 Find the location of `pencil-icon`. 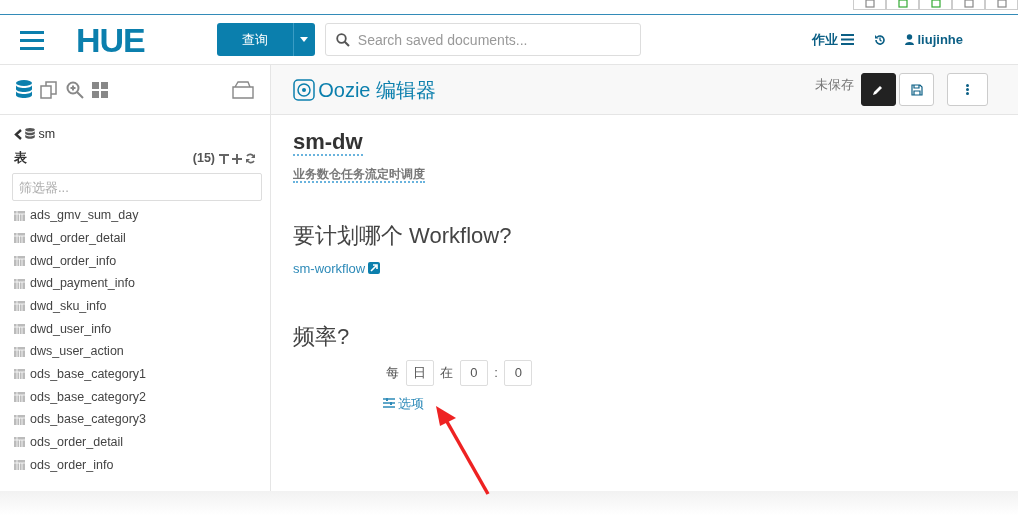

pencil-icon is located at coordinates (878, 89).